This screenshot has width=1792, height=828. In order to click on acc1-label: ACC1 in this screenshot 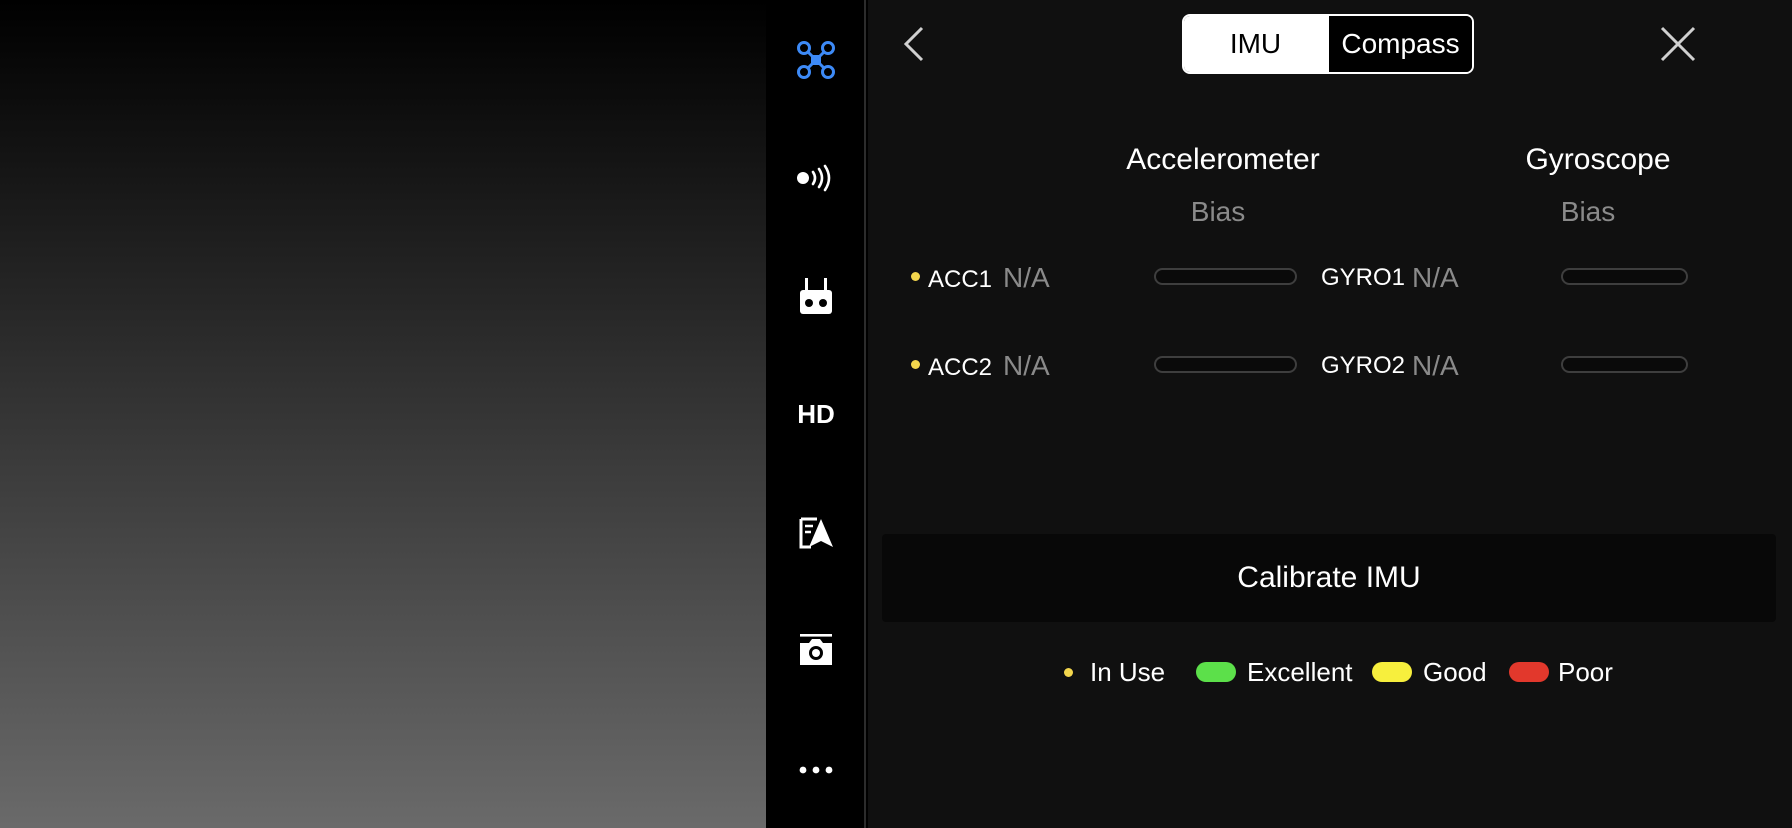, I will do `click(960, 279)`.